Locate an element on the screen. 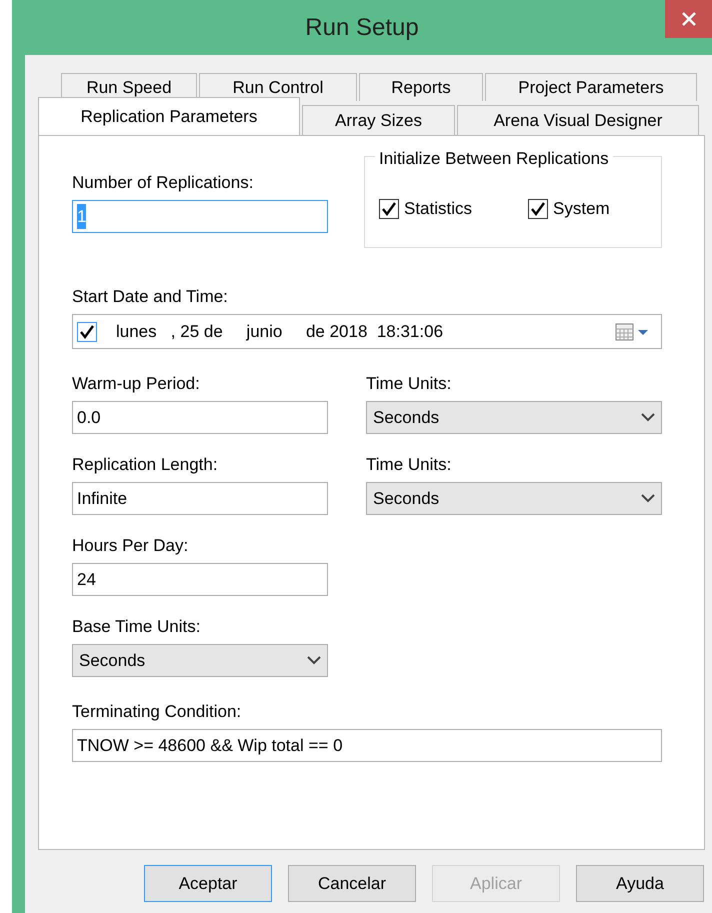 The image size is (712, 913). text-field: 24 is located at coordinates (200, 579).